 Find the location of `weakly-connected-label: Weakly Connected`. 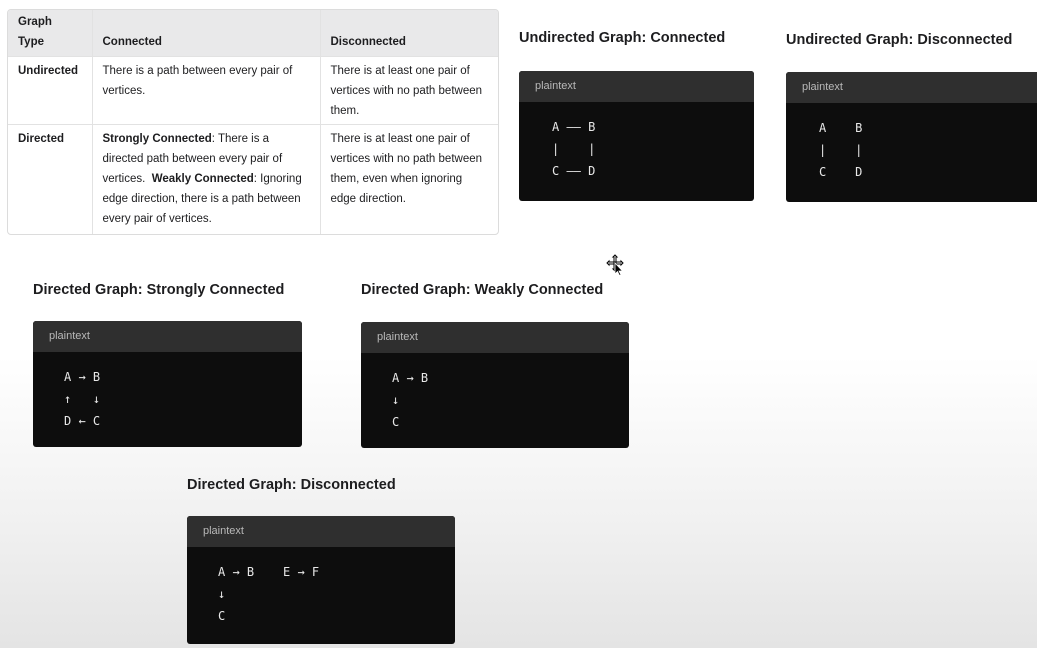

weakly-connected-label: Weakly Connected is located at coordinates (202, 178).